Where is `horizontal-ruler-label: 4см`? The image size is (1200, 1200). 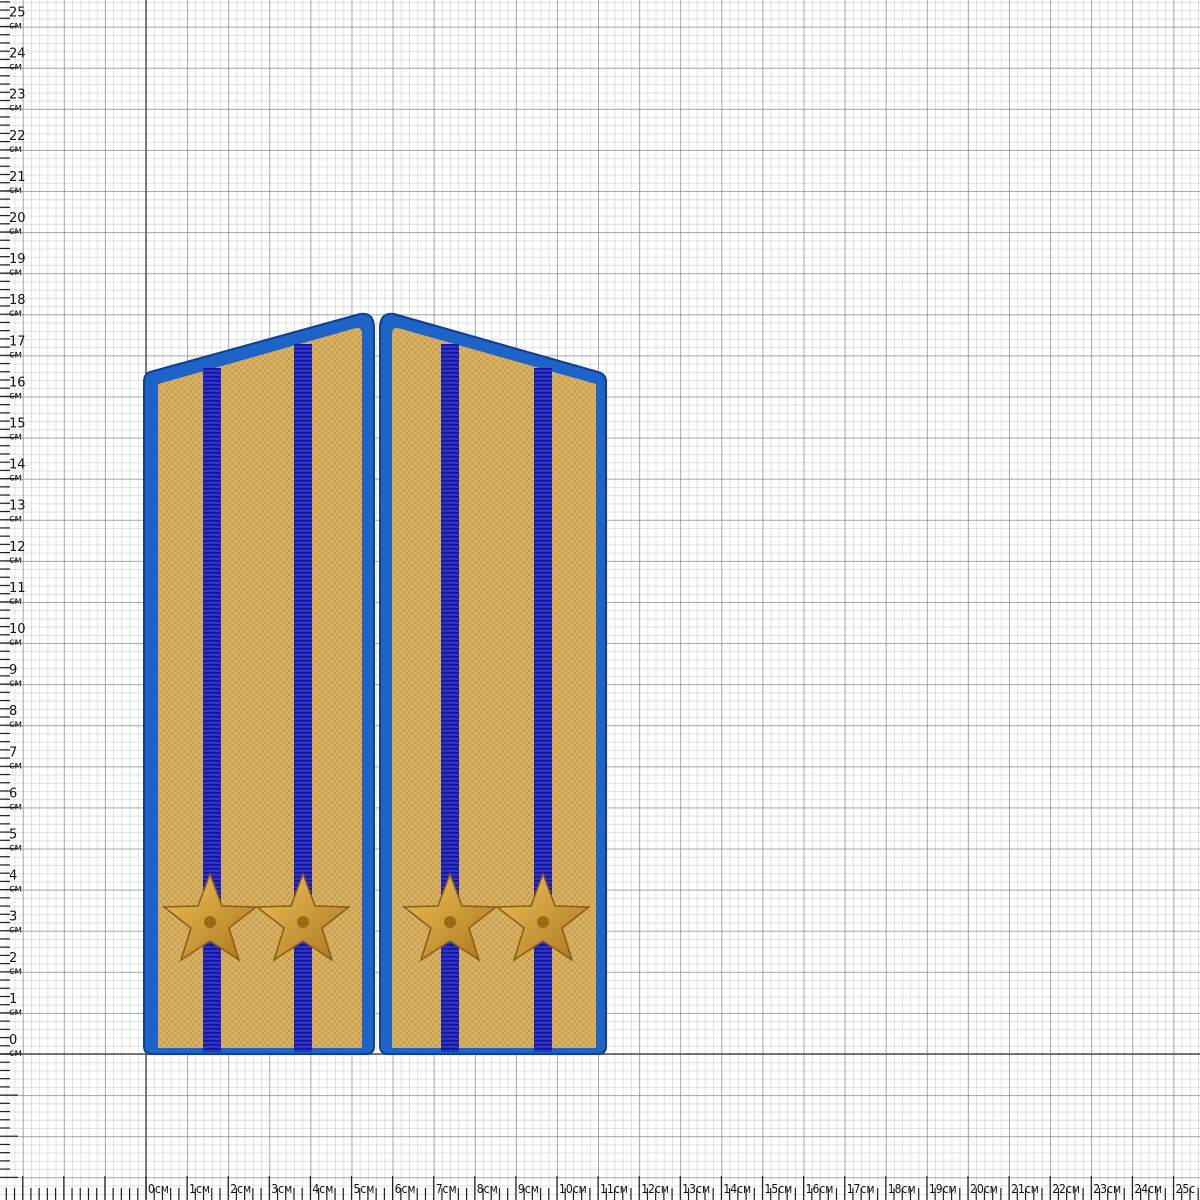
horizontal-ruler-label: 4см is located at coordinates (322, 1189).